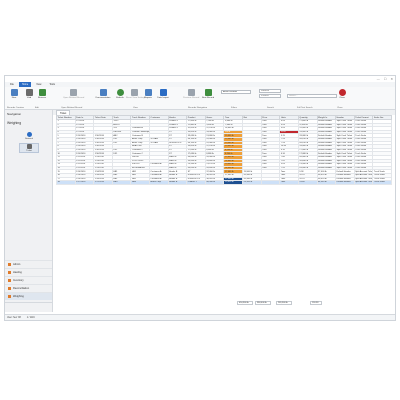 The height and width of the screenshot is (400, 400). What do you see at coordinates (159, 182) in the screenshot?
I see `table-cell: Acme Corp` at bounding box center [159, 182].